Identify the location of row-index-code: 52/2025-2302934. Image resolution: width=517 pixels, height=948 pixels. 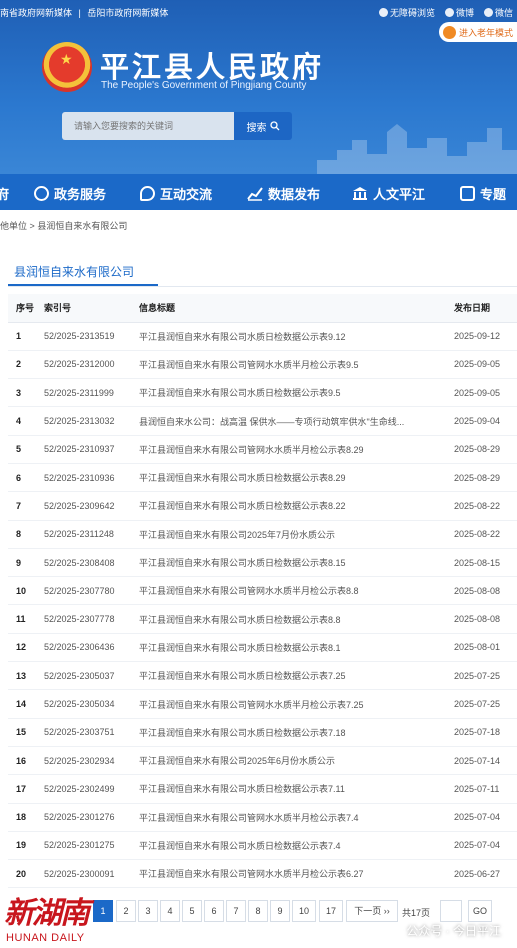
(91, 761).